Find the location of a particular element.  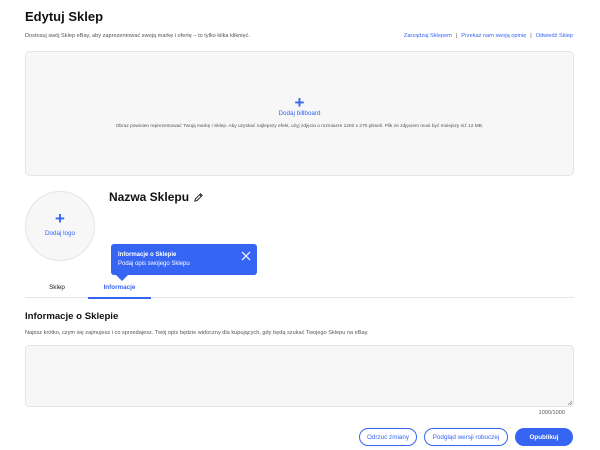

resize-handle-icon is located at coordinates (570, 403).